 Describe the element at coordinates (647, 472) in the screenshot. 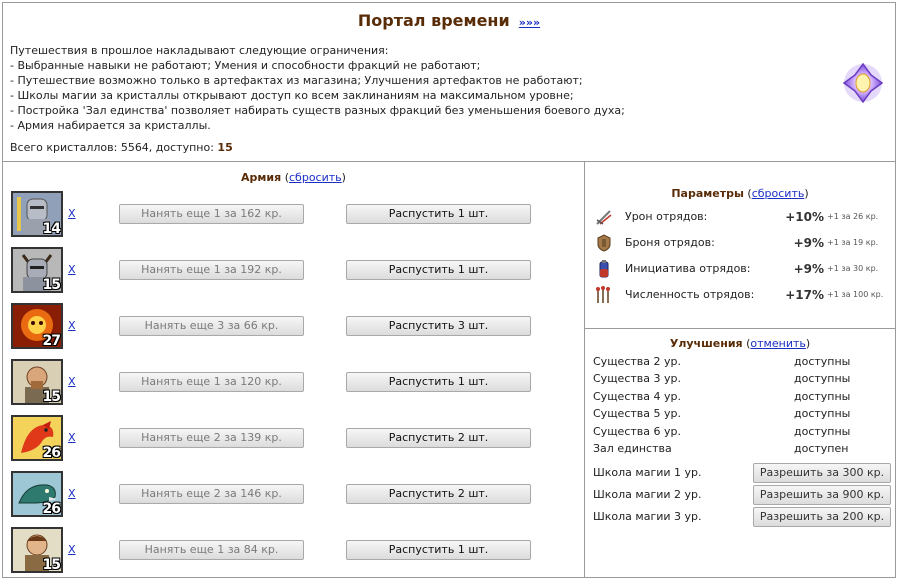

I see `magic-school-label: Школа магии 1 ур.` at that location.